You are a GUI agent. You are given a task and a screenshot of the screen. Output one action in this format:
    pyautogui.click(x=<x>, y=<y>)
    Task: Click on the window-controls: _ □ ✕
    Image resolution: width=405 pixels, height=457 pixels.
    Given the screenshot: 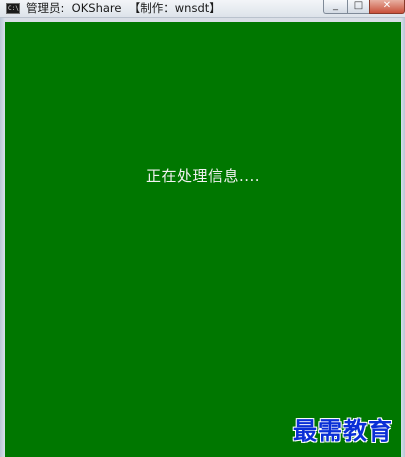 What is the action you would take?
    pyautogui.click(x=364, y=8)
    